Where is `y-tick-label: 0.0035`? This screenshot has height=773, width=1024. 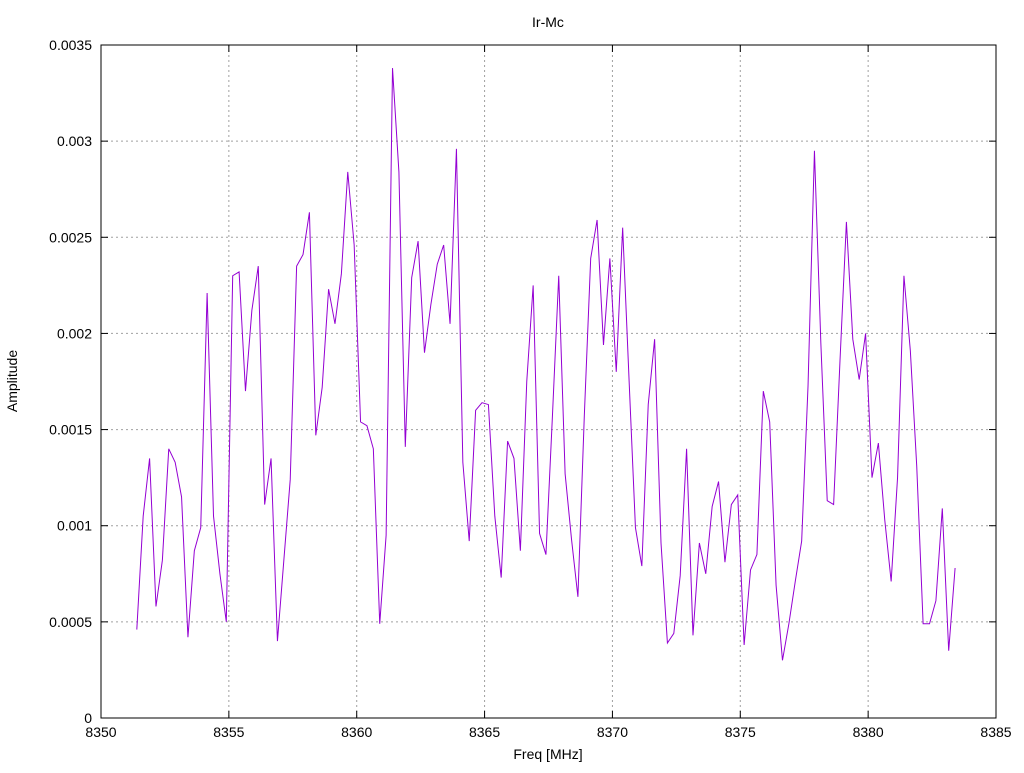 y-tick-label: 0.0035 is located at coordinates (70, 45).